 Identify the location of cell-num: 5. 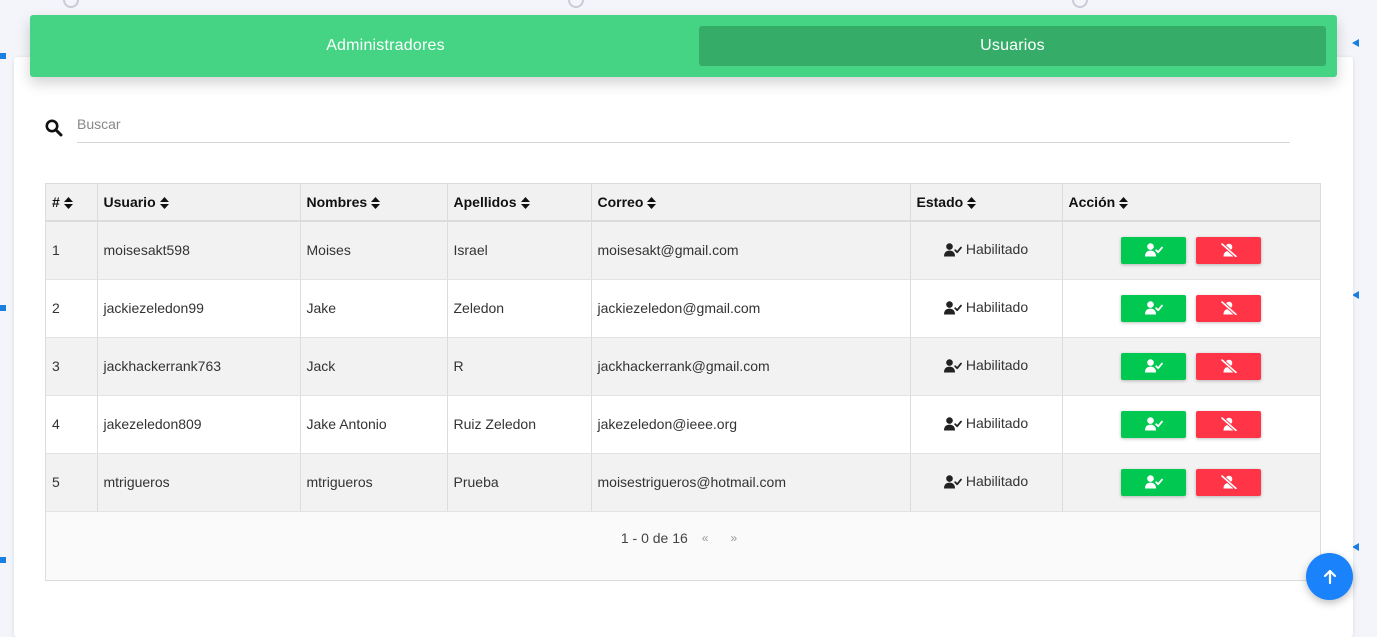
(72, 482).